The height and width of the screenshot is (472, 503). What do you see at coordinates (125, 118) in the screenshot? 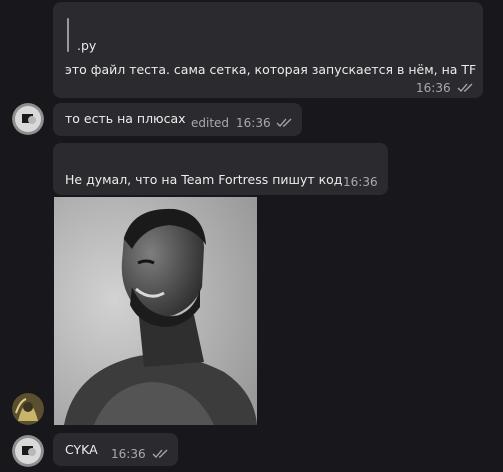
I see `message-text: то есть на плюсах` at bounding box center [125, 118].